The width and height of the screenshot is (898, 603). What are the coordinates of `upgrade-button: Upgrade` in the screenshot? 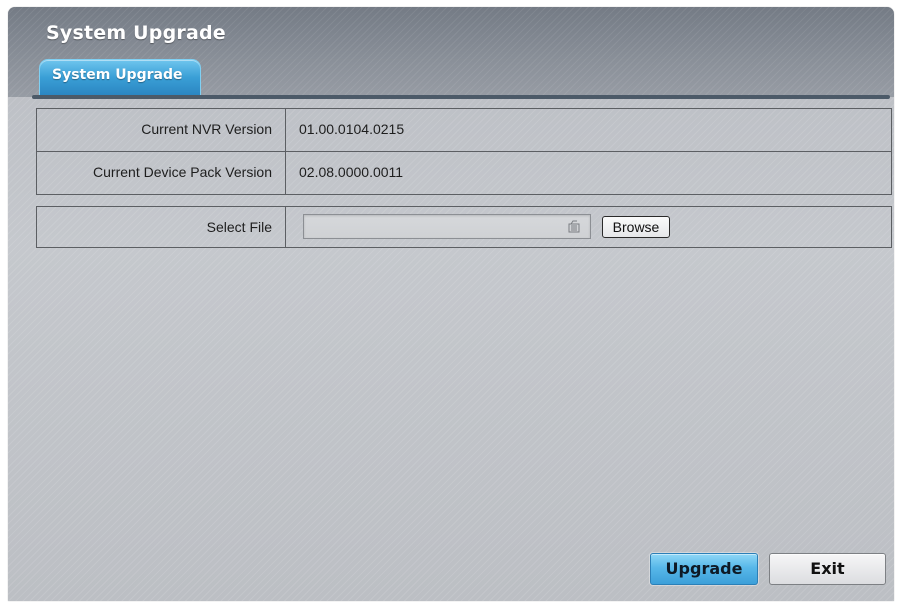 It's located at (704, 569).